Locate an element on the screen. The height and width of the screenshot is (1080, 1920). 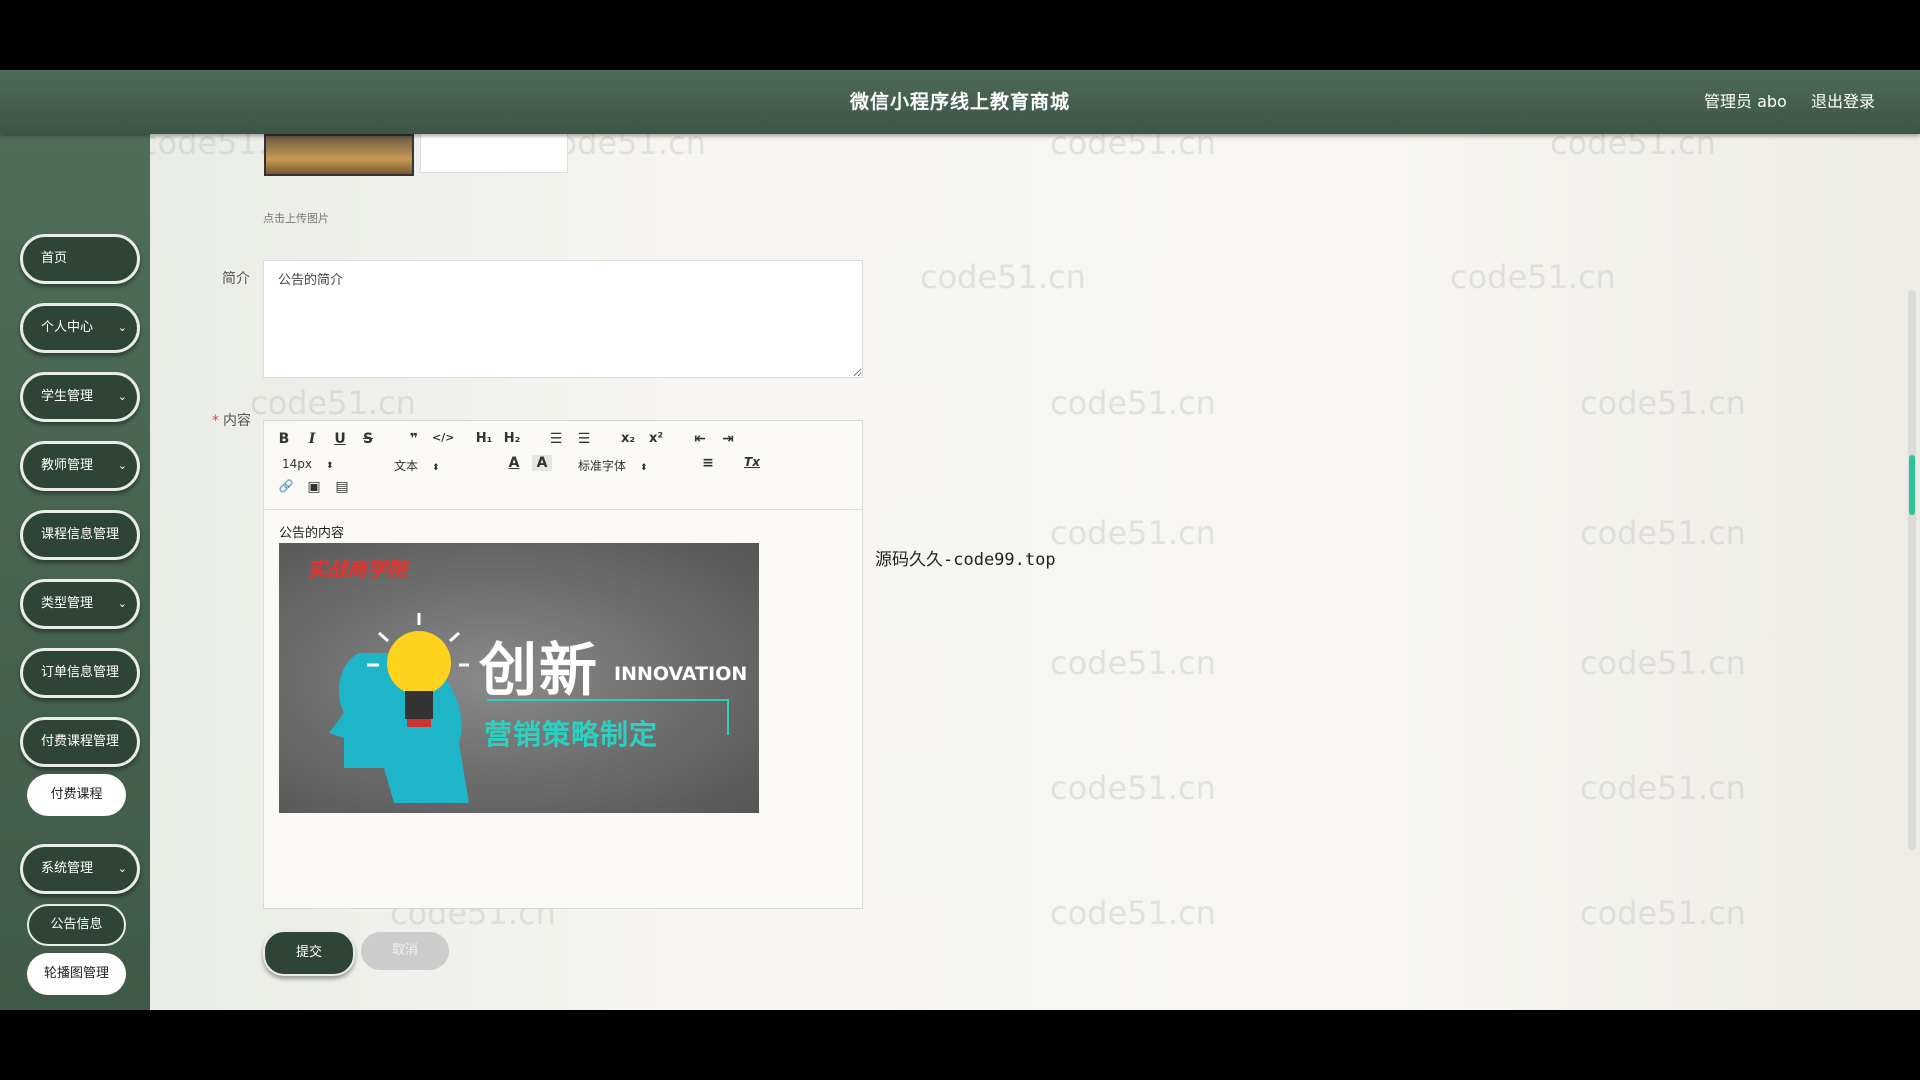
sidebar-item-label: 教师管理 is located at coordinates (67, 465).